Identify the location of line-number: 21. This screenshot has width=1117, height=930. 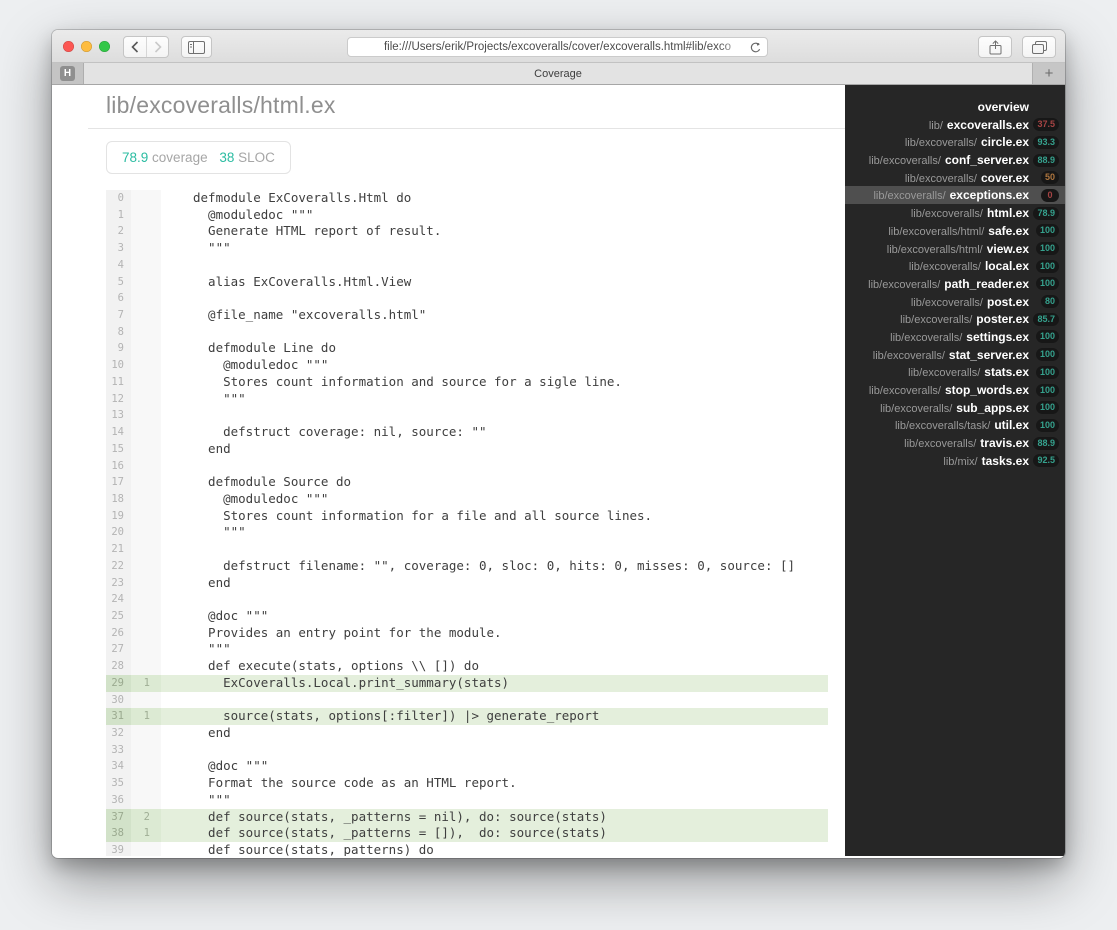
(118, 549).